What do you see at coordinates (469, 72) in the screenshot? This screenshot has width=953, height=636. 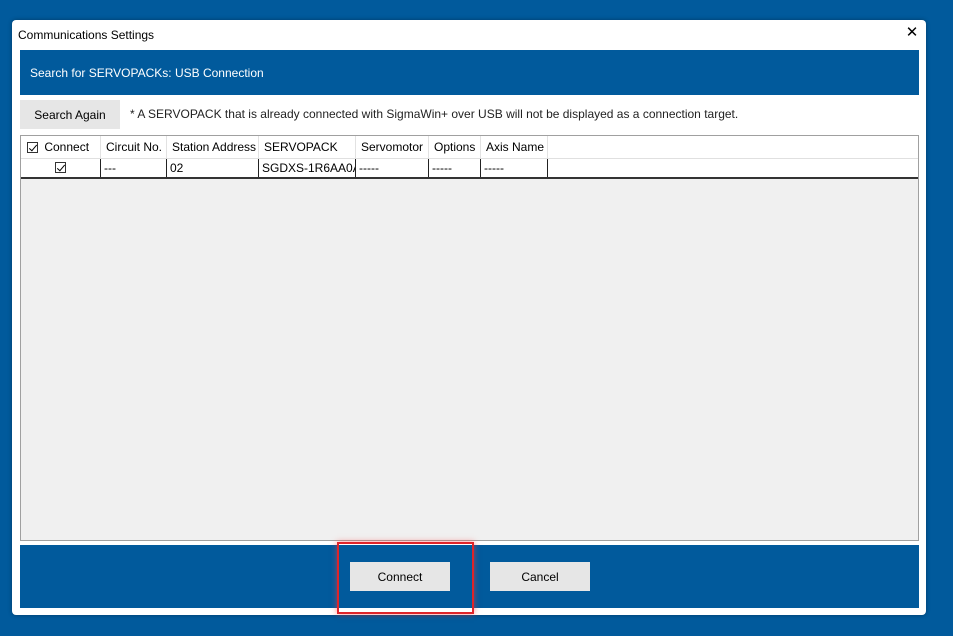 I see `header-band: Search for SERVOPACKs: USB Connection` at bounding box center [469, 72].